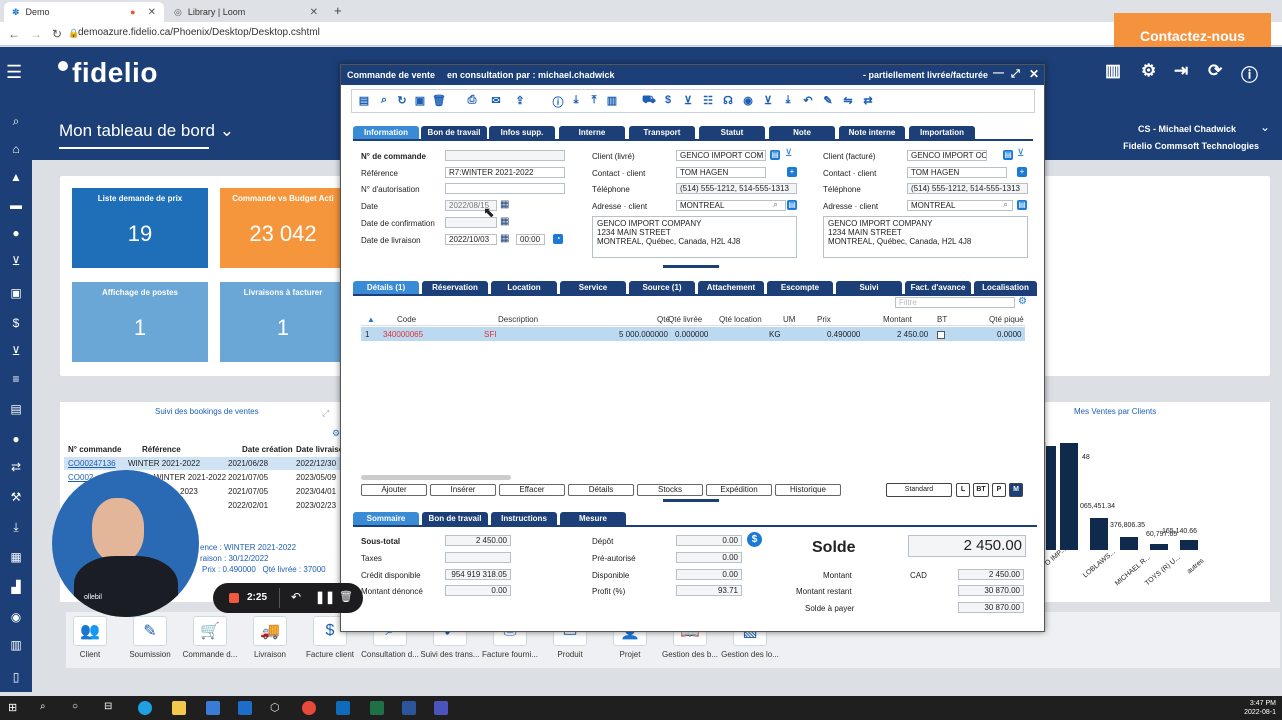  Describe the element at coordinates (377, 708) in the screenshot. I see `excel-icon` at that location.